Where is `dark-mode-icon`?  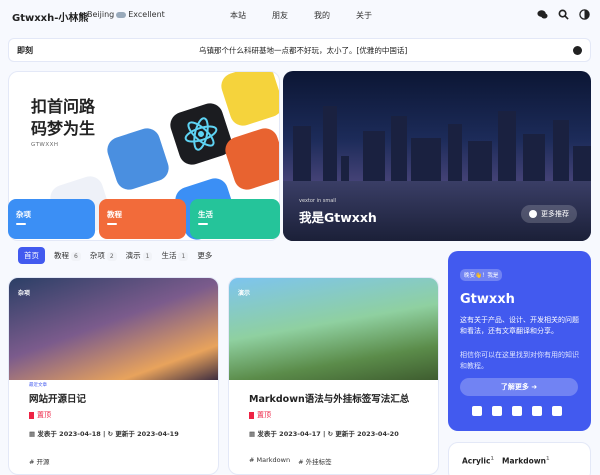 dark-mode-icon is located at coordinates (584, 14).